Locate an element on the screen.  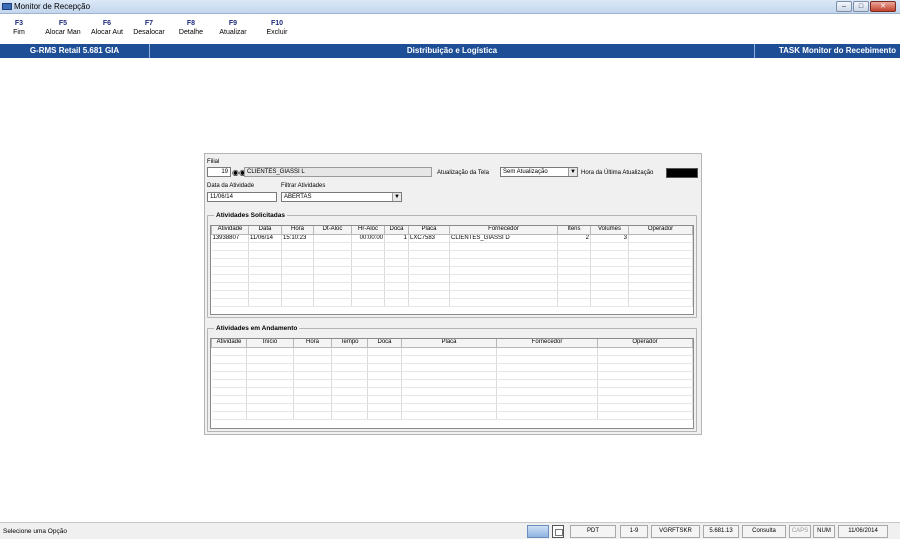
column-header: Itens is located at coordinates (574, 230).